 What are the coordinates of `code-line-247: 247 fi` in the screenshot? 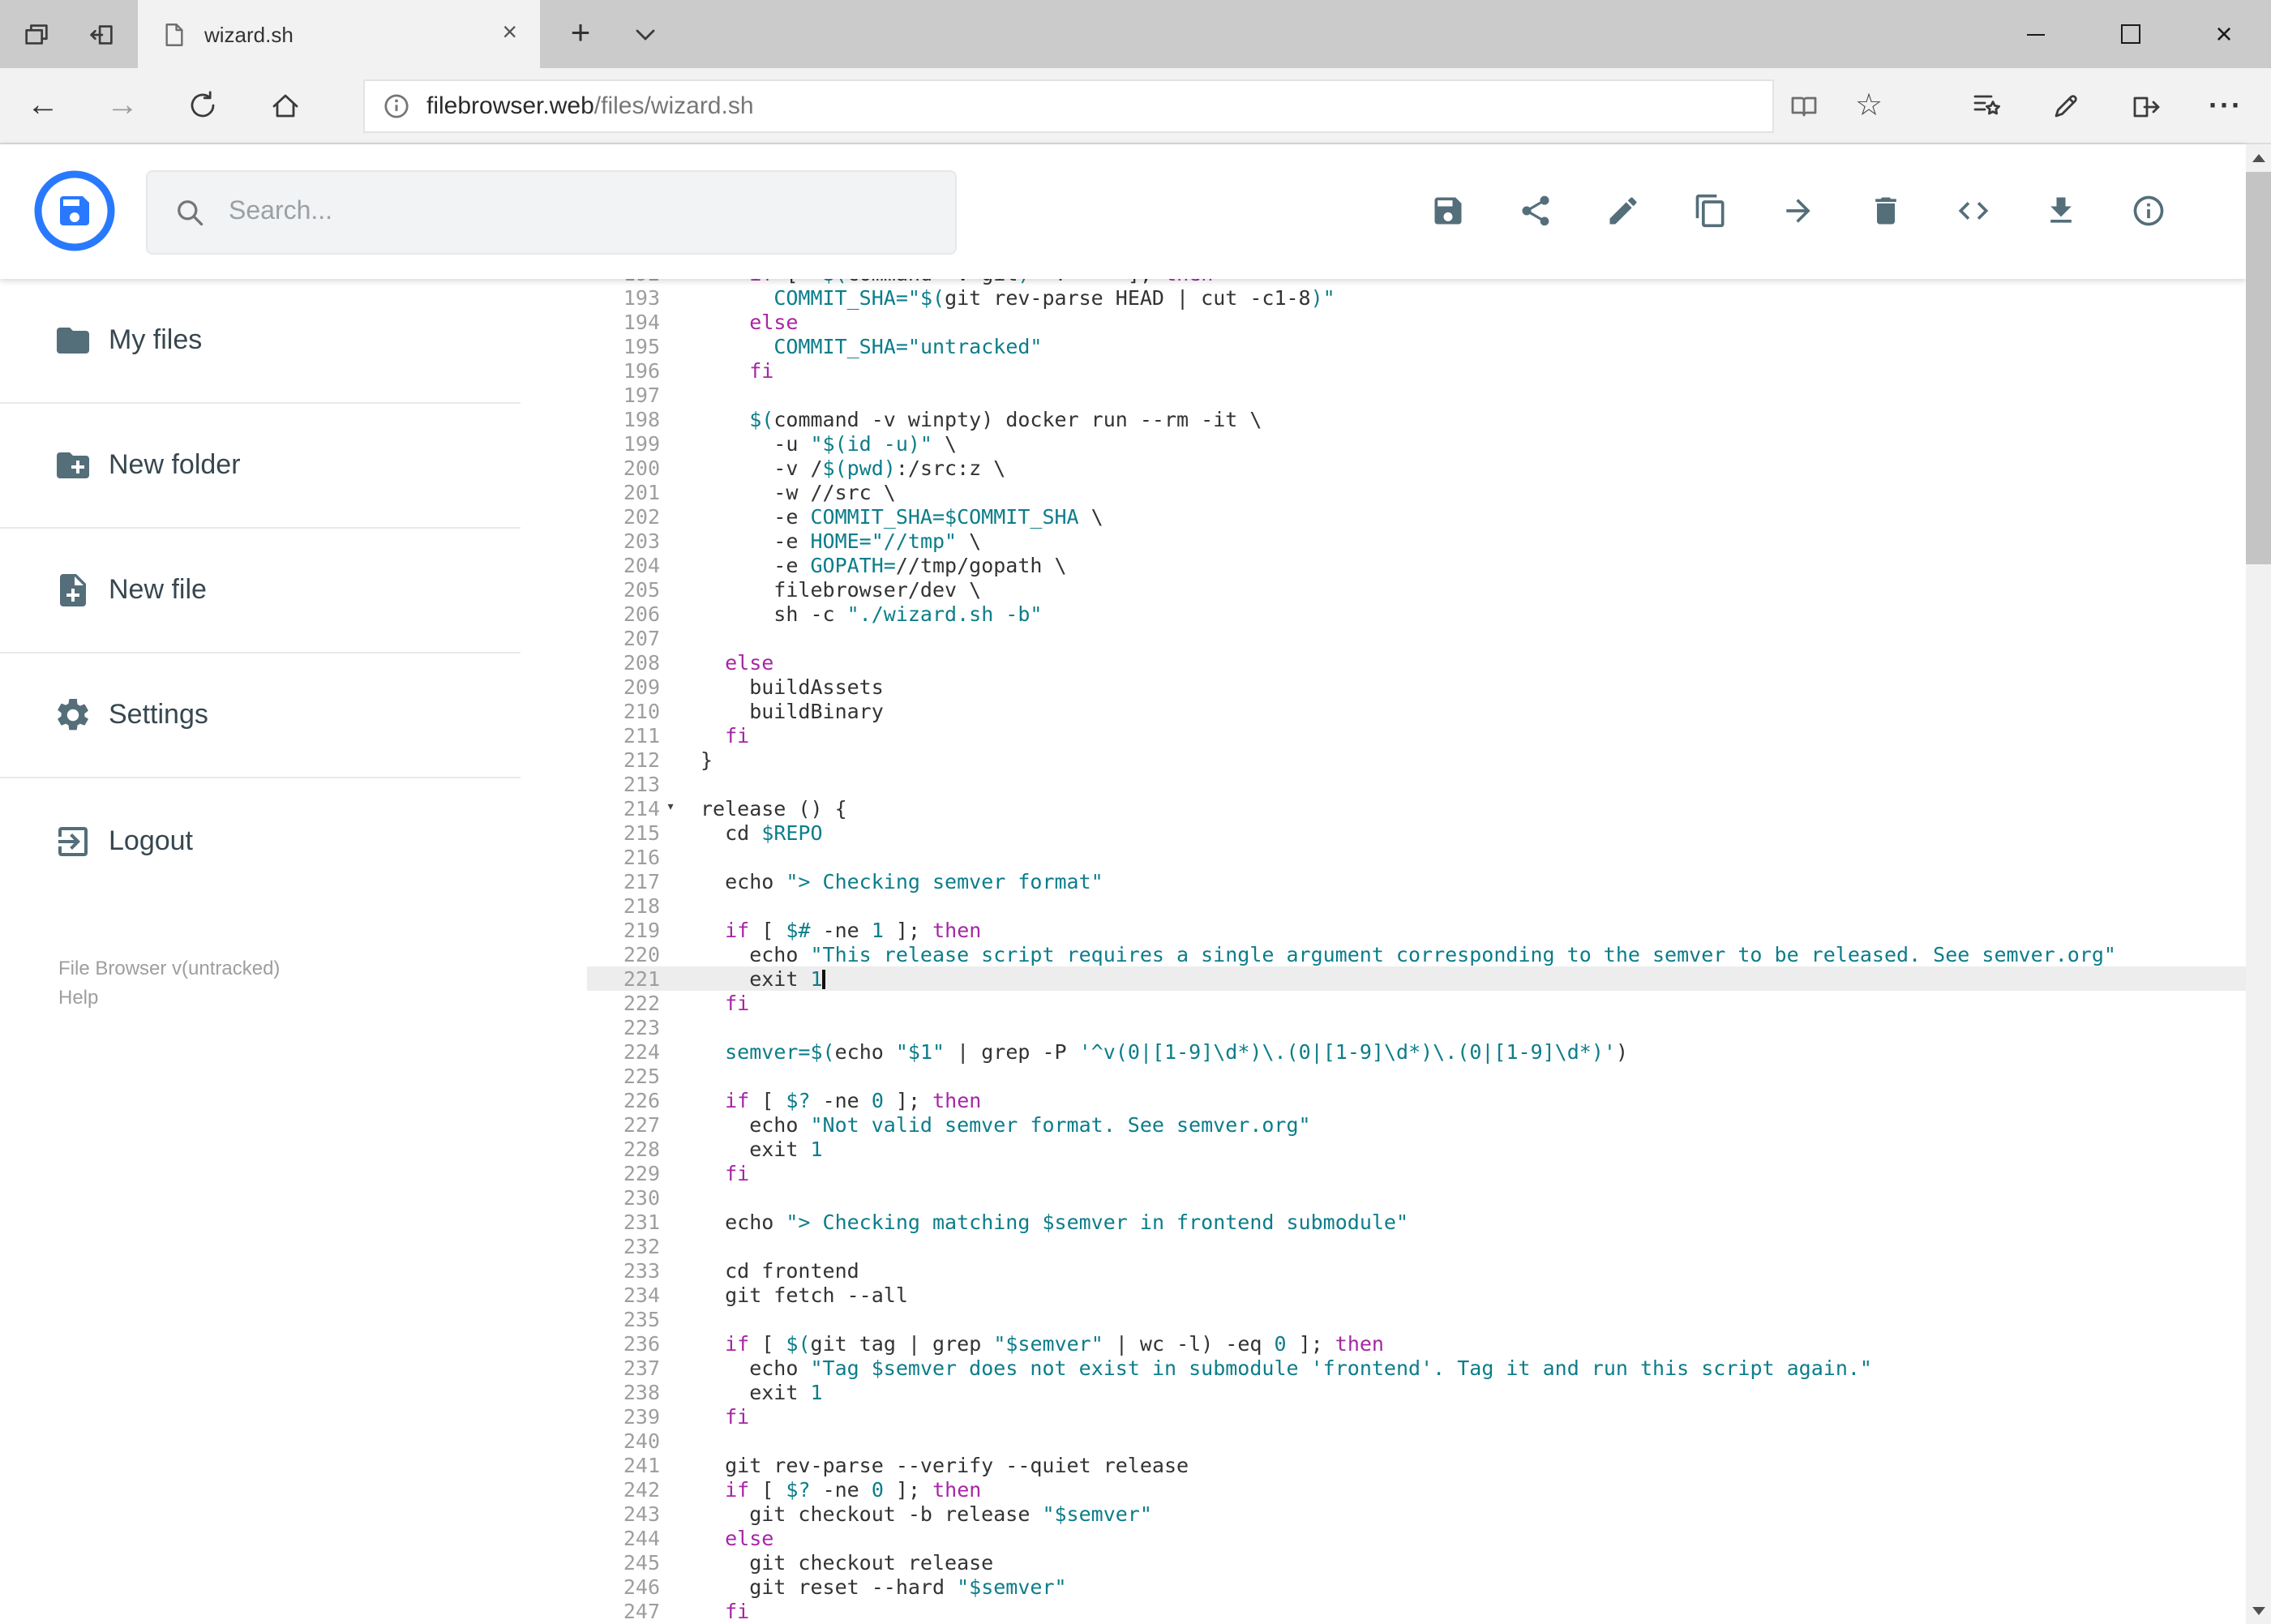 It's located at (1416, 1611).